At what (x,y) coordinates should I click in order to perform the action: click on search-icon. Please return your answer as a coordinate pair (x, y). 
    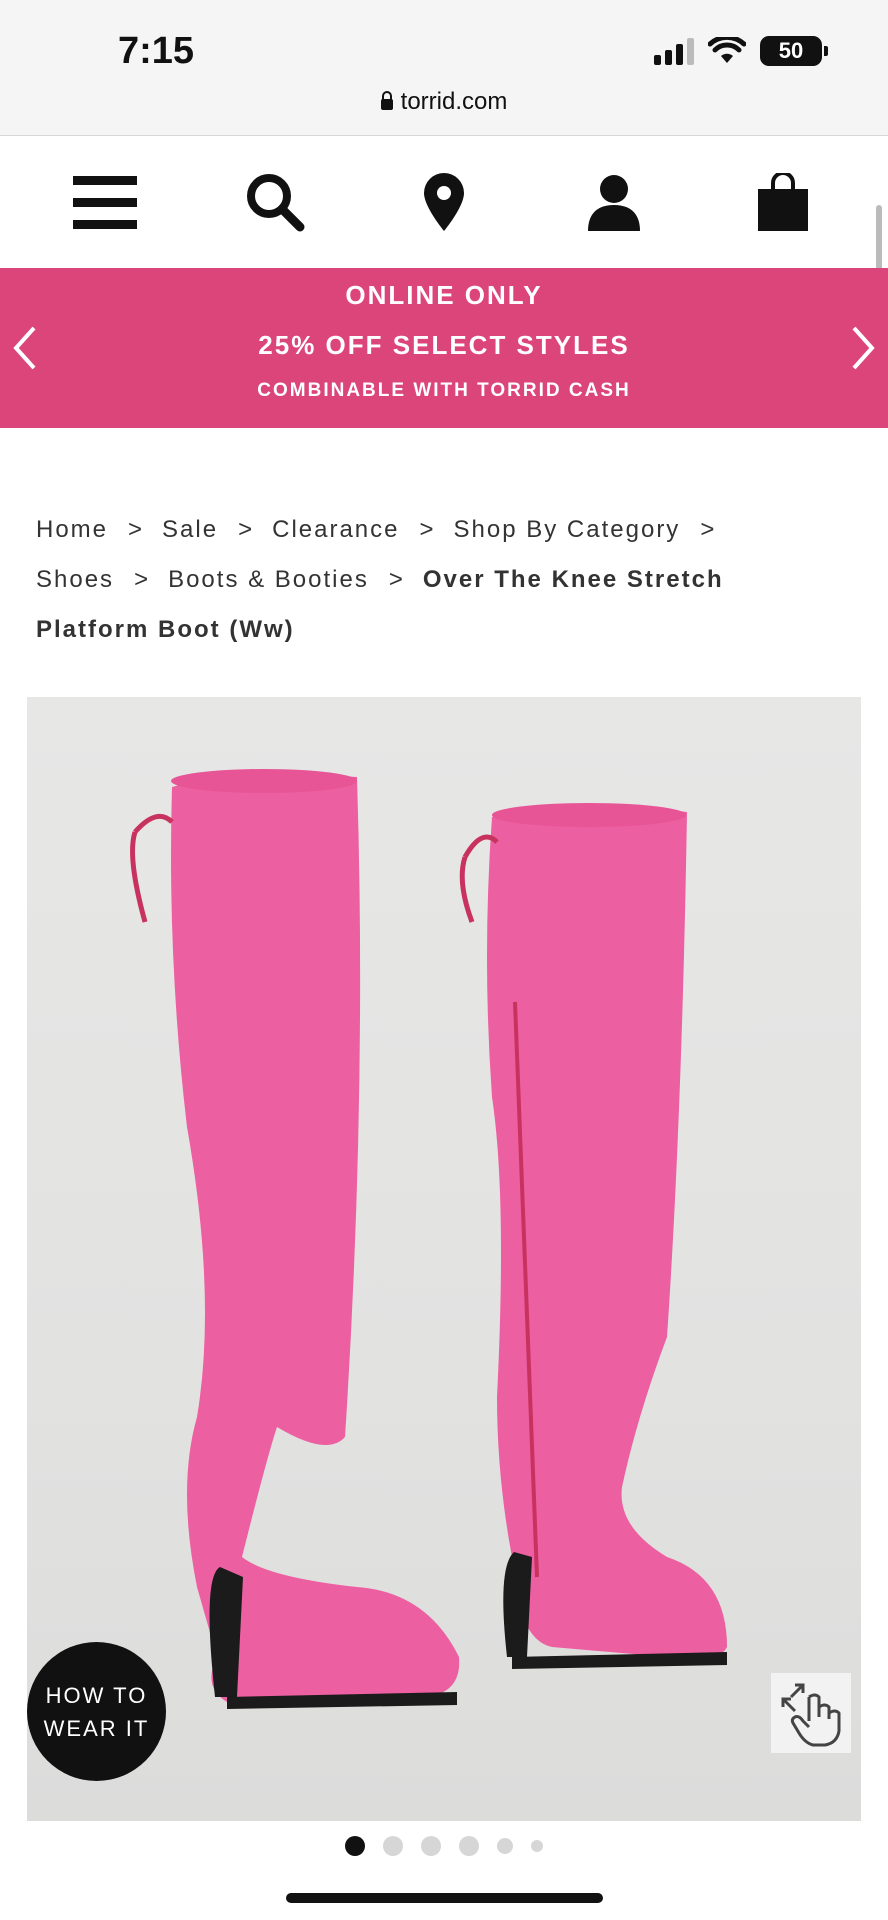
    Looking at the image, I should click on (275, 203).